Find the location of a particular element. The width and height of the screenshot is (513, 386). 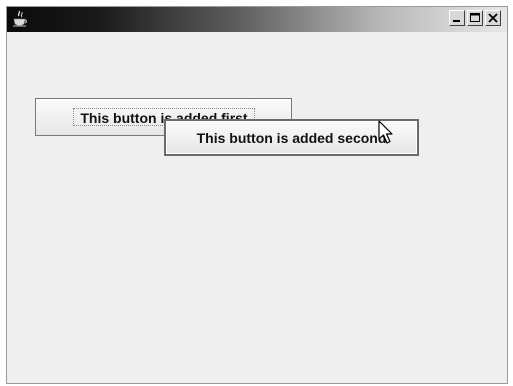

maximize-icon is located at coordinates (475, 17).